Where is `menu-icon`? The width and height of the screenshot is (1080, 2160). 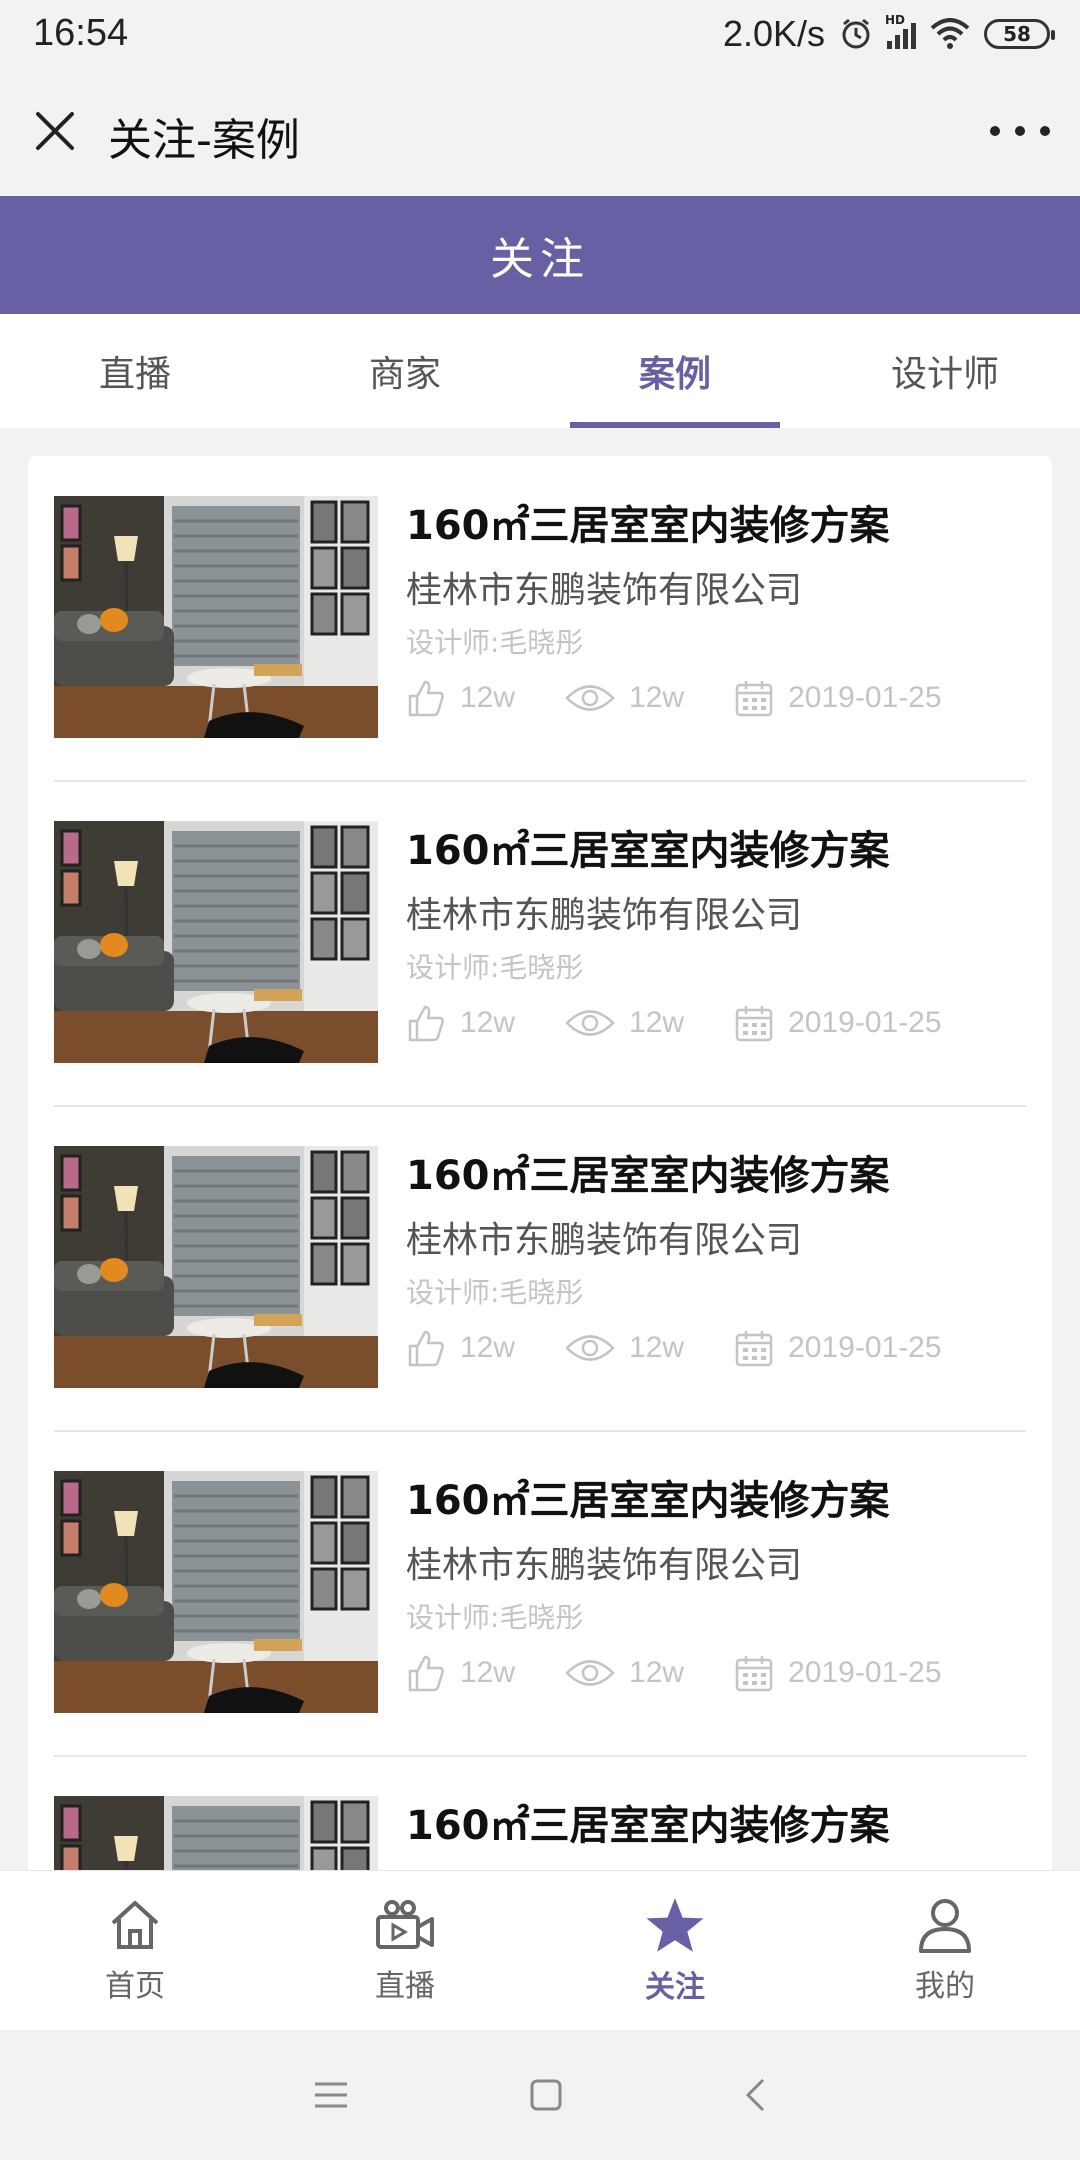 menu-icon is located at coordinates (331, 2095).